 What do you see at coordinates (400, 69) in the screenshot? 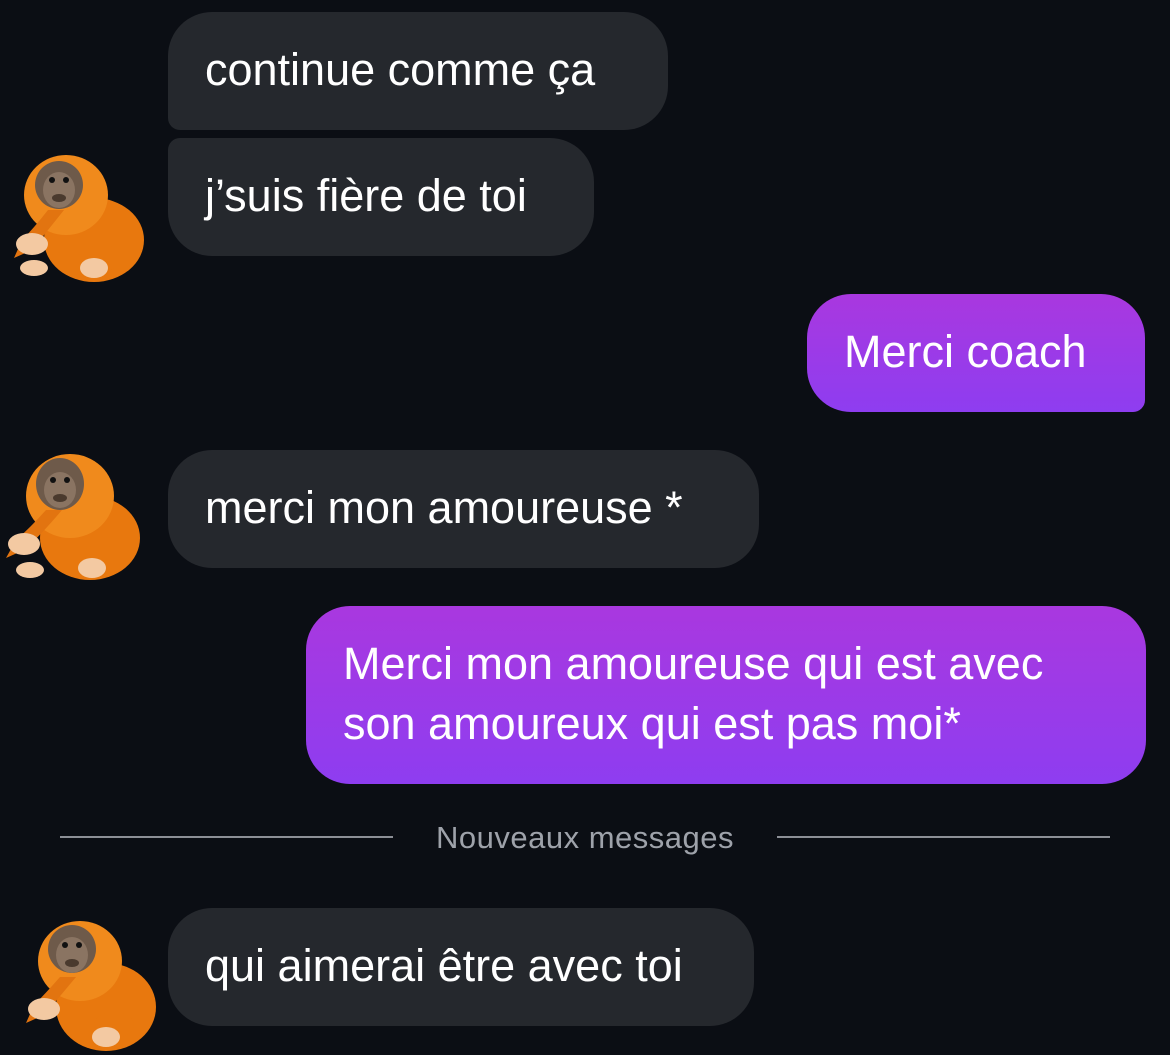
I see `message-text: continue comme ça` at bounding box center [400, 69].